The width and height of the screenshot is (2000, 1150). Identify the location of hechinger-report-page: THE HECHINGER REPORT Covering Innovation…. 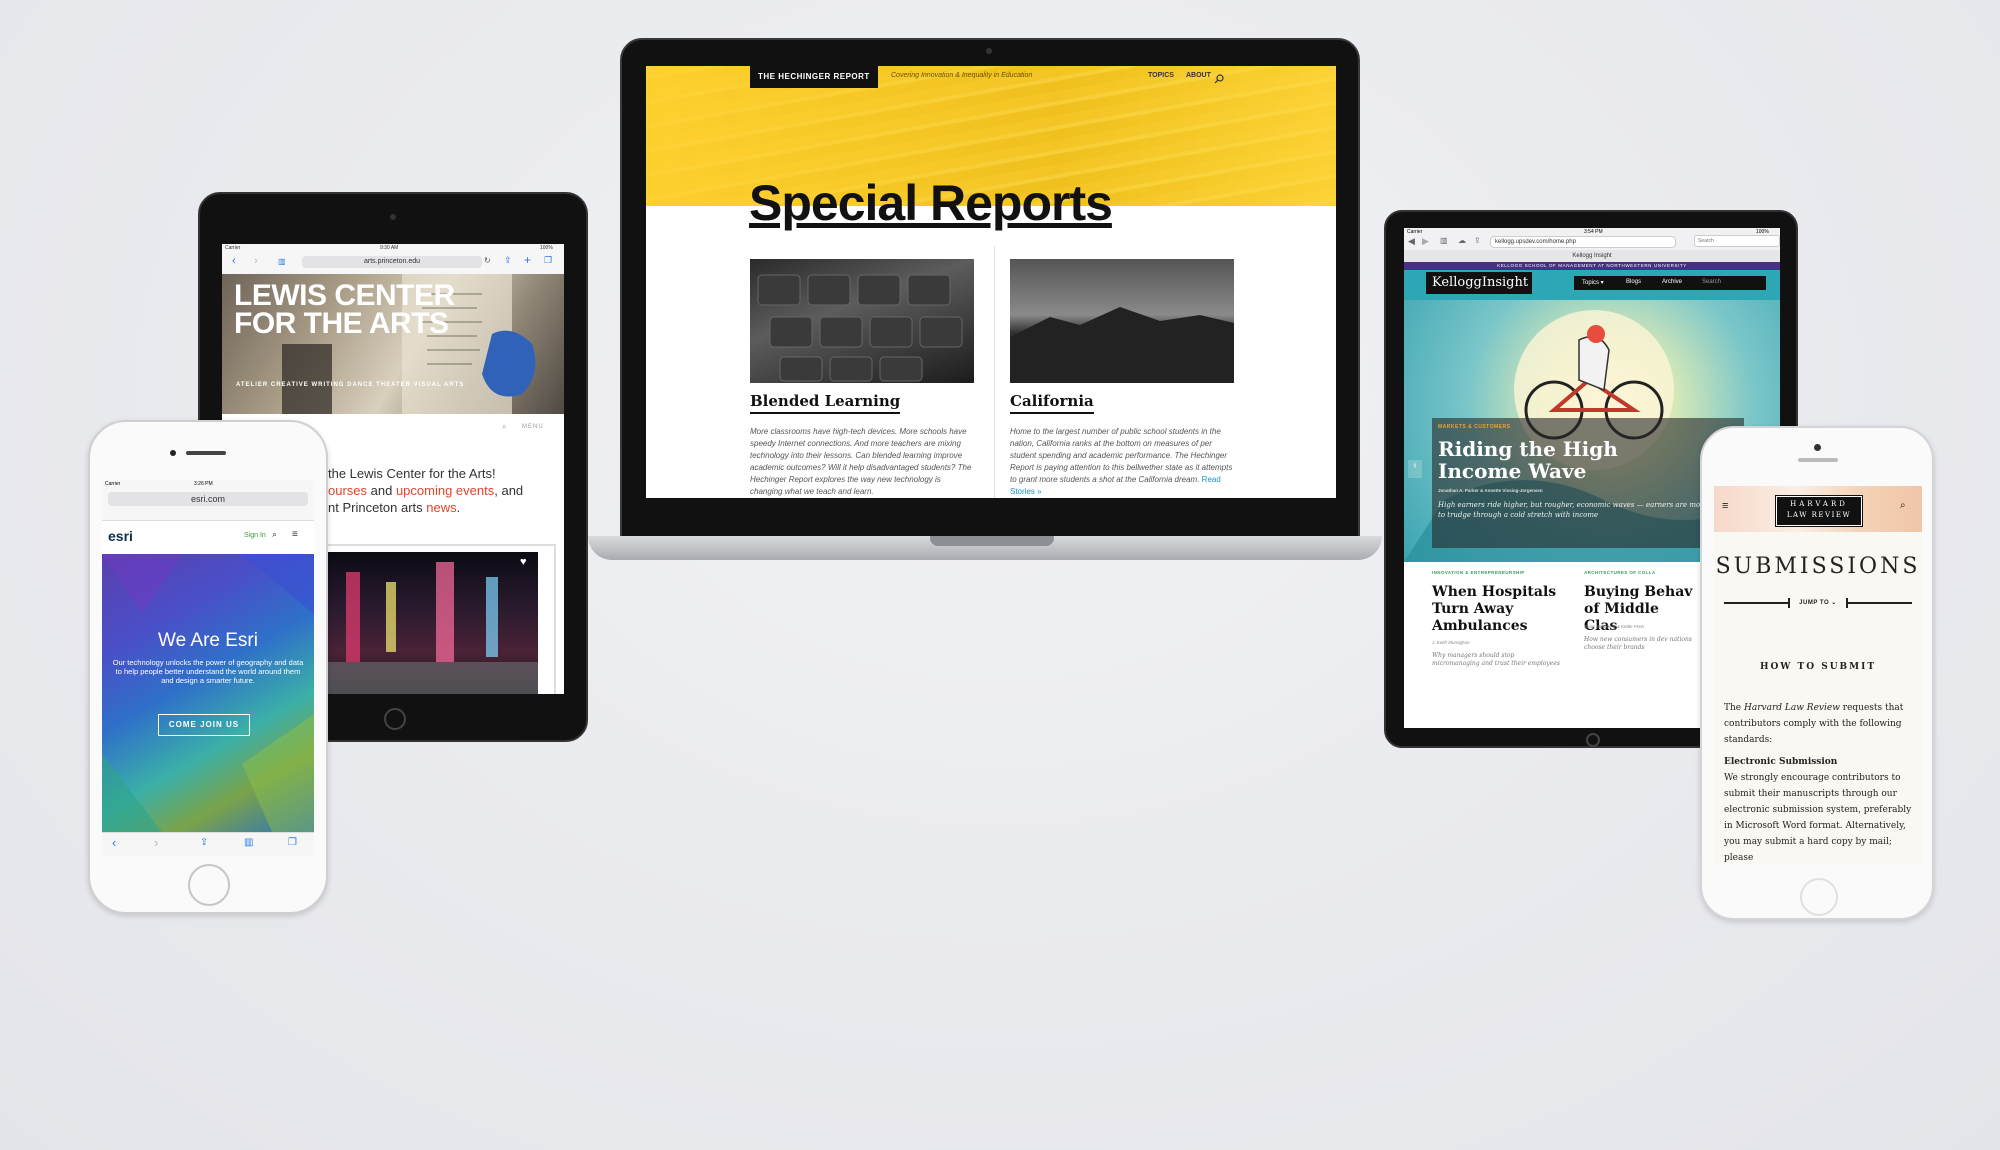
(991, 282).